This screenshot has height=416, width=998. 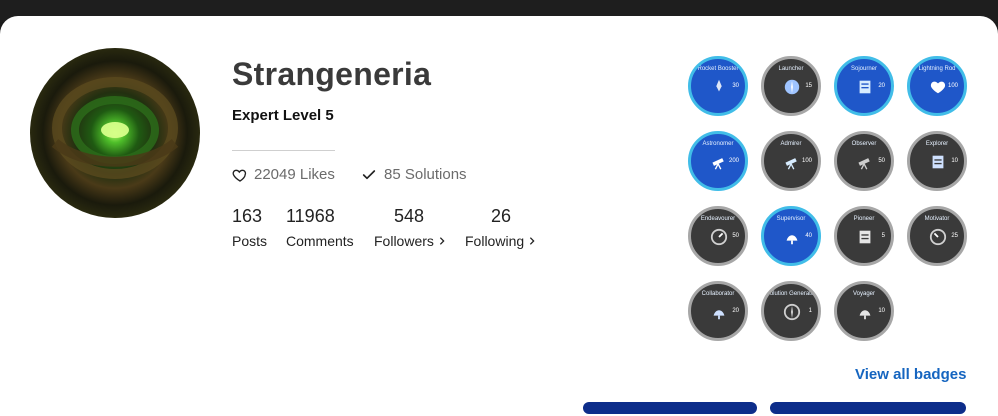 What do you see at coordinates (501, 216) in the screenshot?
I see `following-count: 26` at bounding box center [501, 216].